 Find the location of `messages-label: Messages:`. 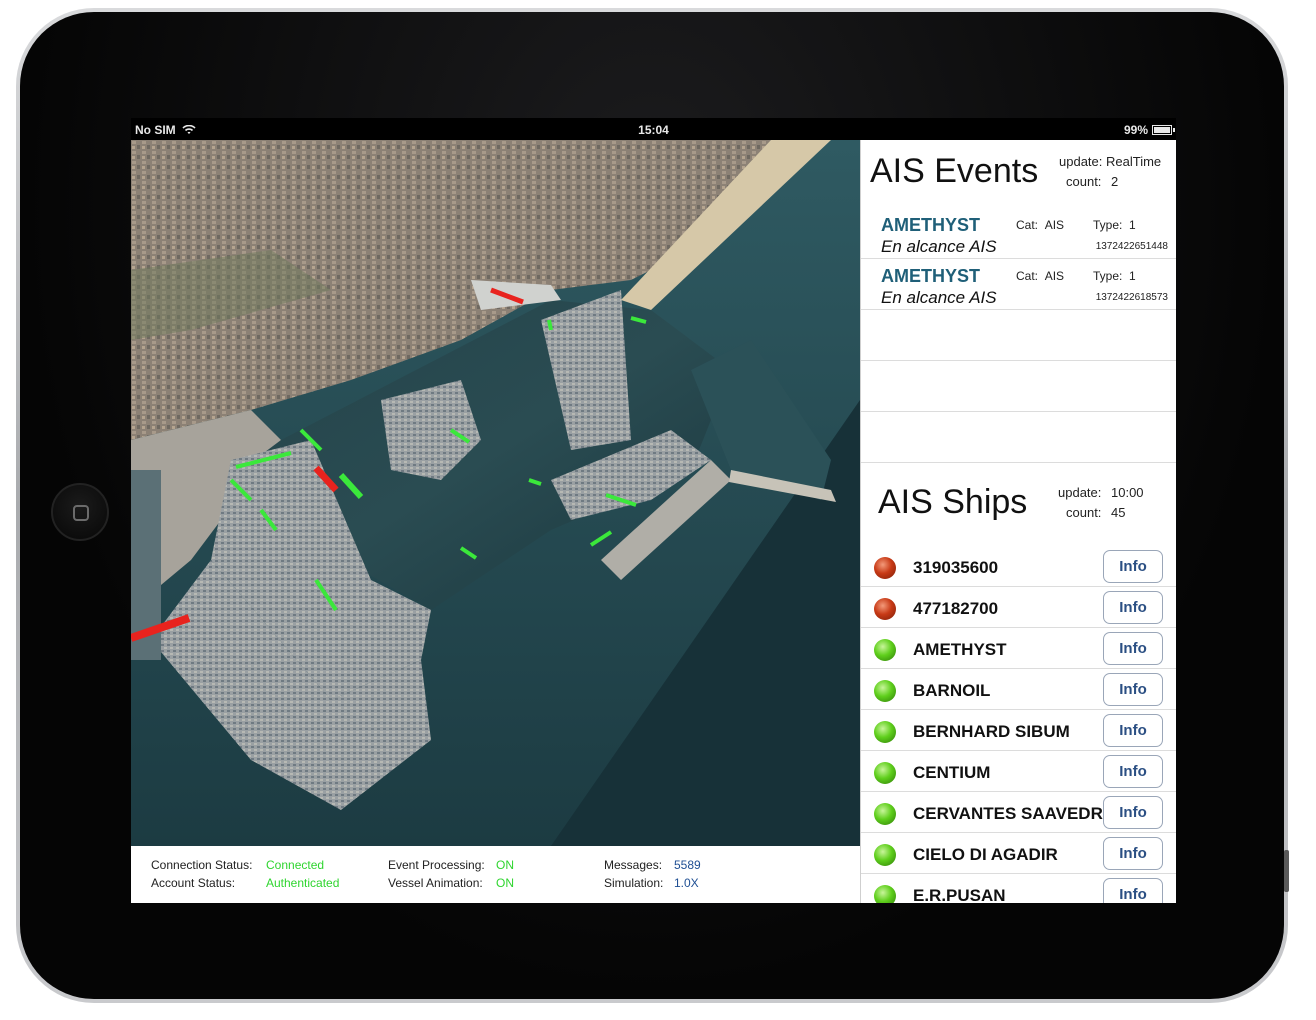

messages-label: Messages: is located at coordinates (633, 865).